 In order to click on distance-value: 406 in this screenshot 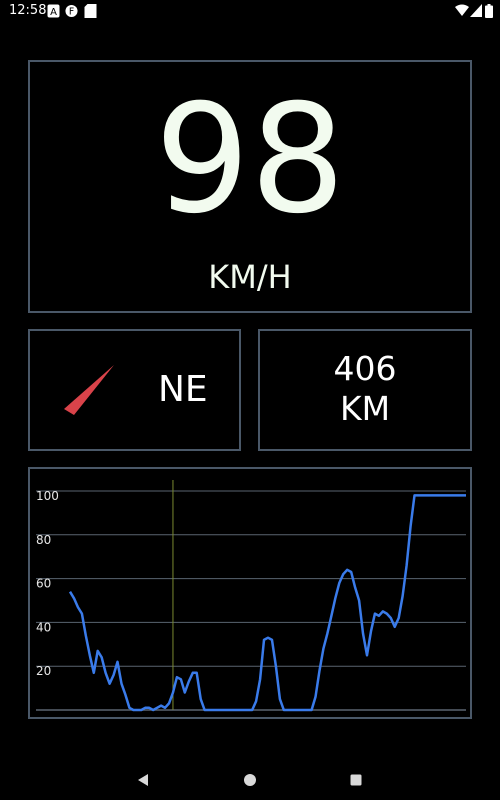, I will do `click(365, 368)`.